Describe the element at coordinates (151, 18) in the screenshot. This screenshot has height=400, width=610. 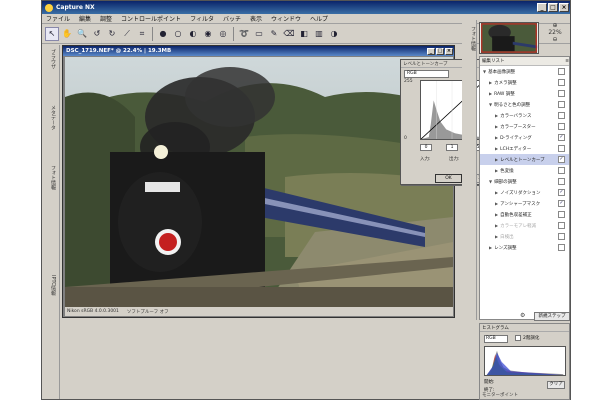
I see `menu-control-point: コントロールポイント` at that location.